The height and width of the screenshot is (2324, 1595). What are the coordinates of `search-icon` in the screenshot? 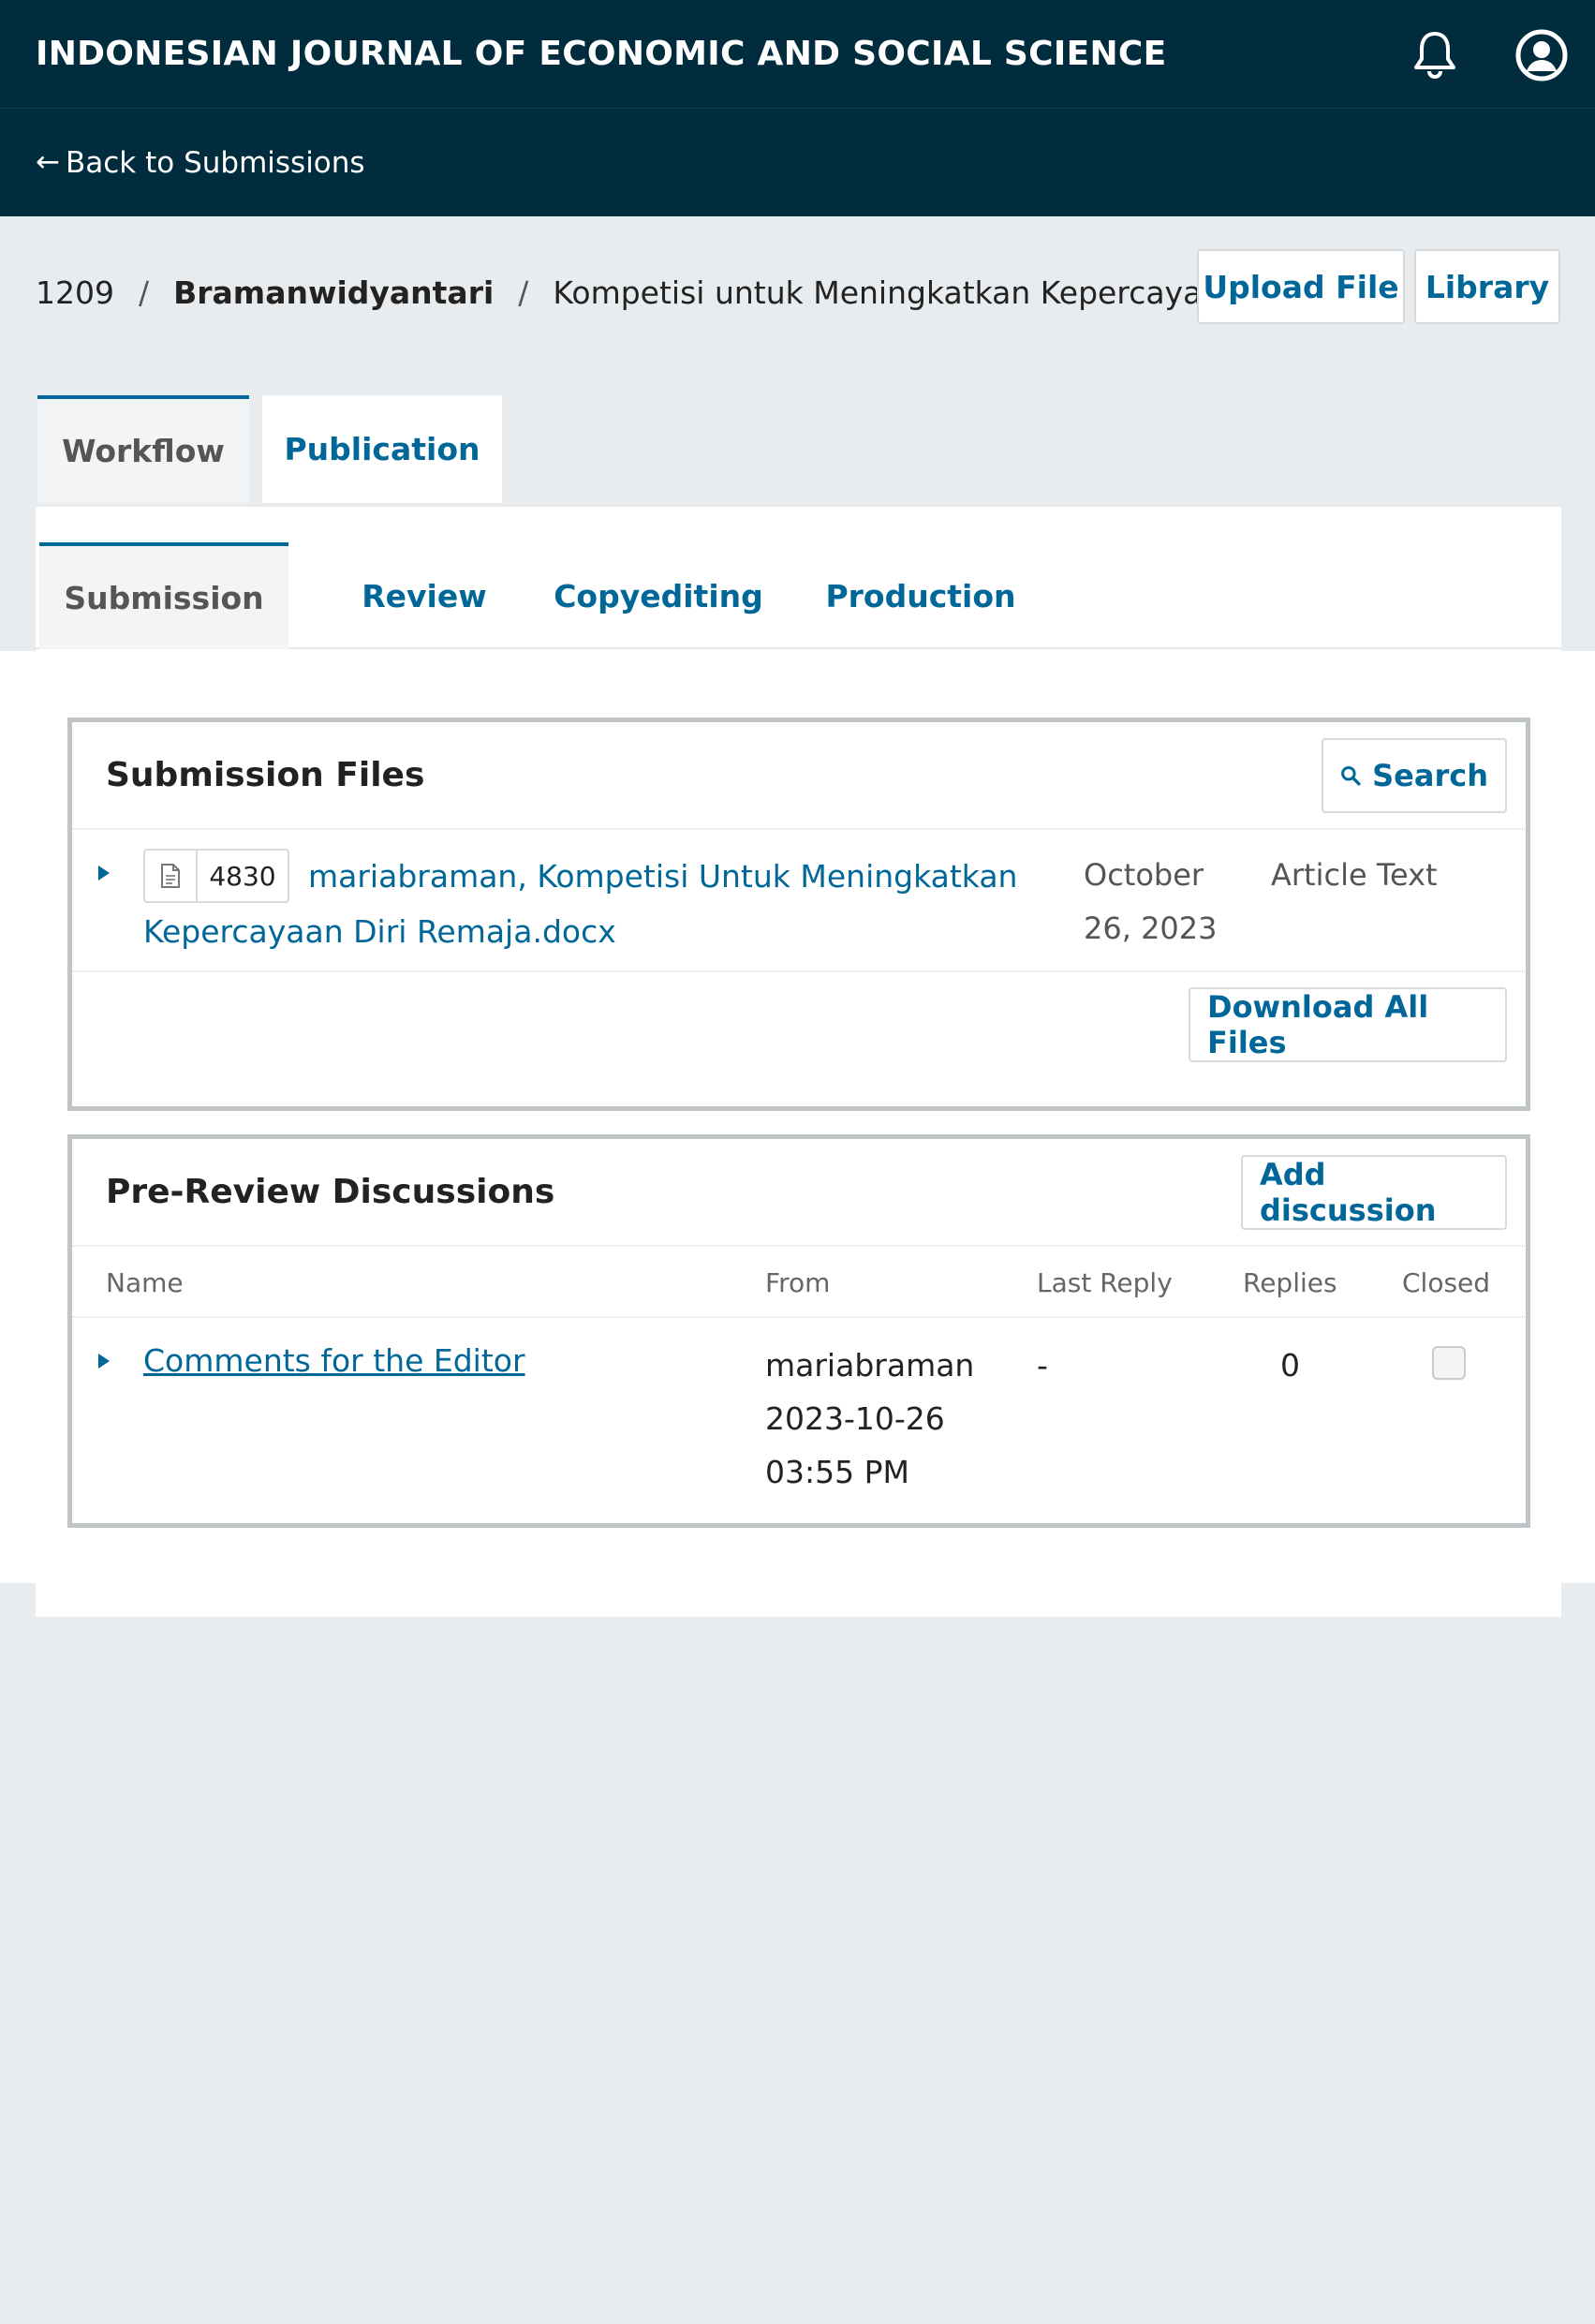 It's located at (1351, 776).